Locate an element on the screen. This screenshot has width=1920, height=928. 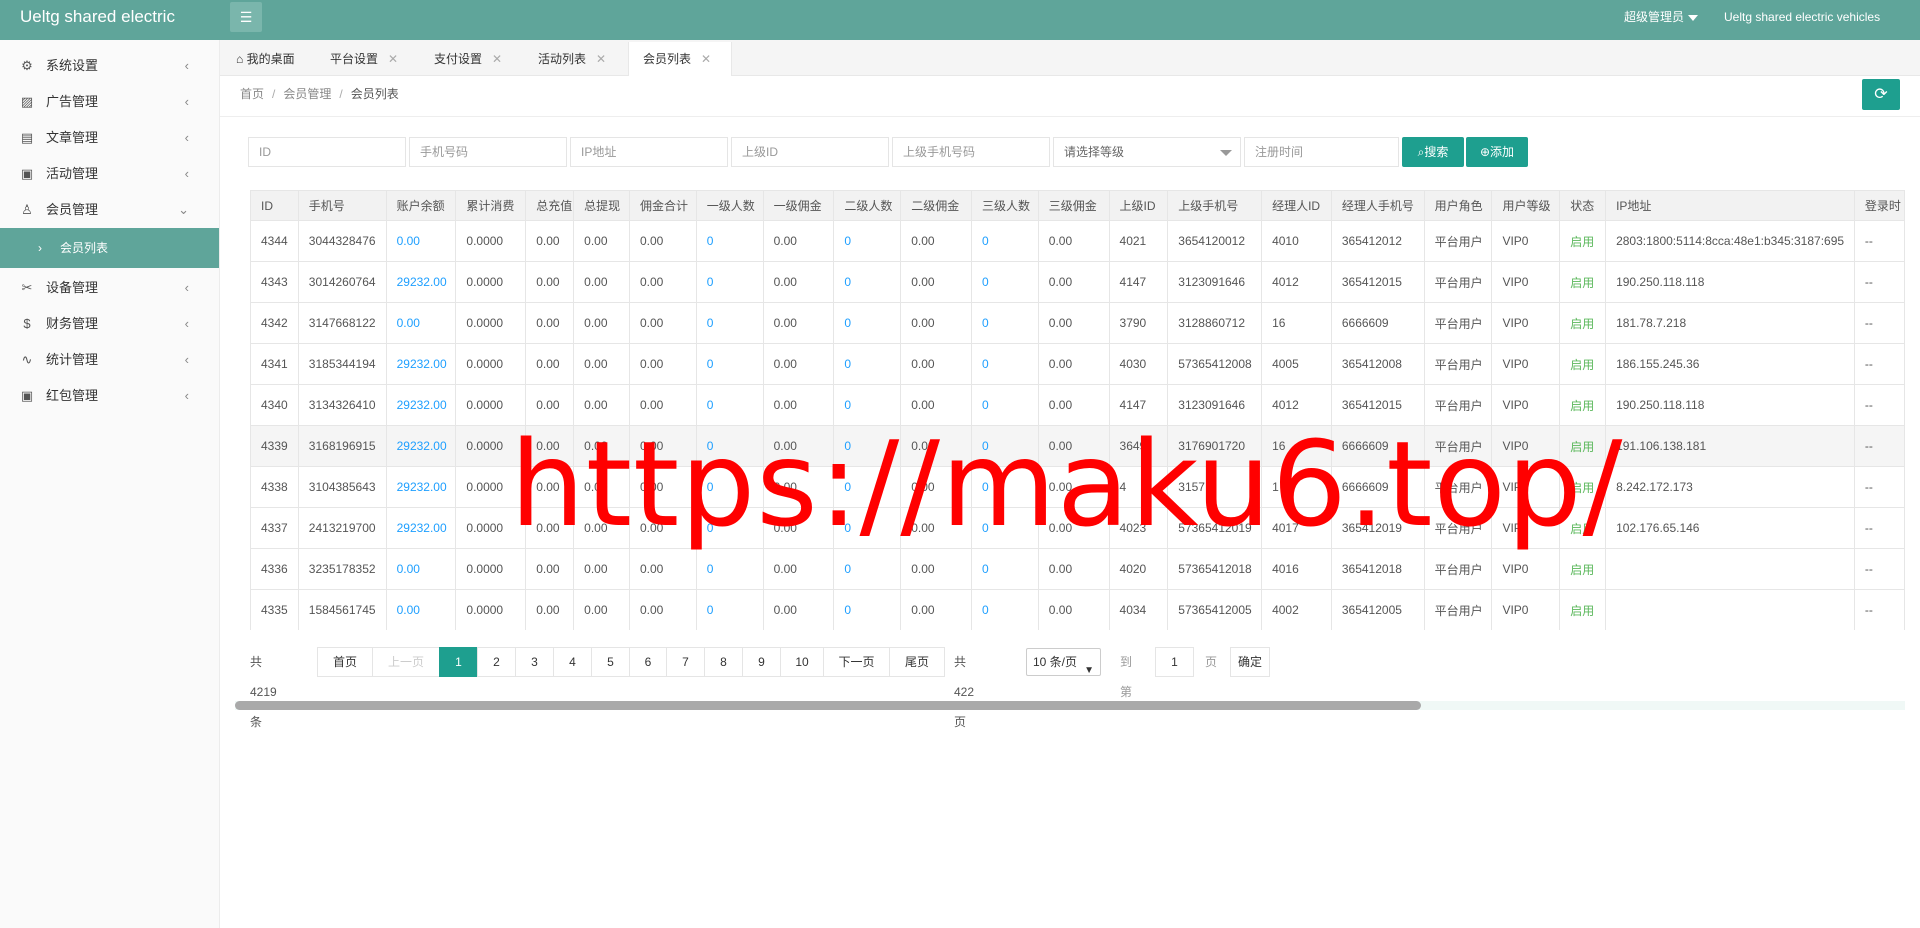
sidebar-item-statistics: ∿ 统计管理 ‹ is located at coordinates (109, 360).